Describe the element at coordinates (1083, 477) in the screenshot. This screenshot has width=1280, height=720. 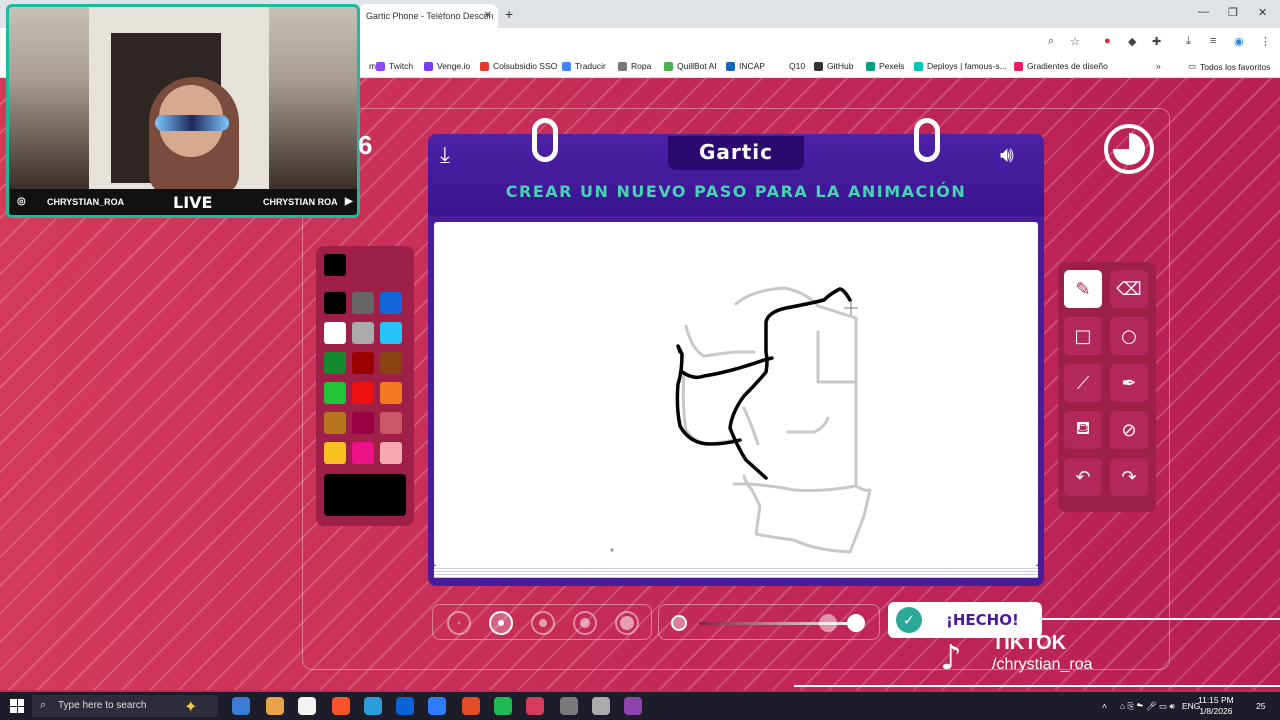
I see `undo-tool: ↶` at that location.